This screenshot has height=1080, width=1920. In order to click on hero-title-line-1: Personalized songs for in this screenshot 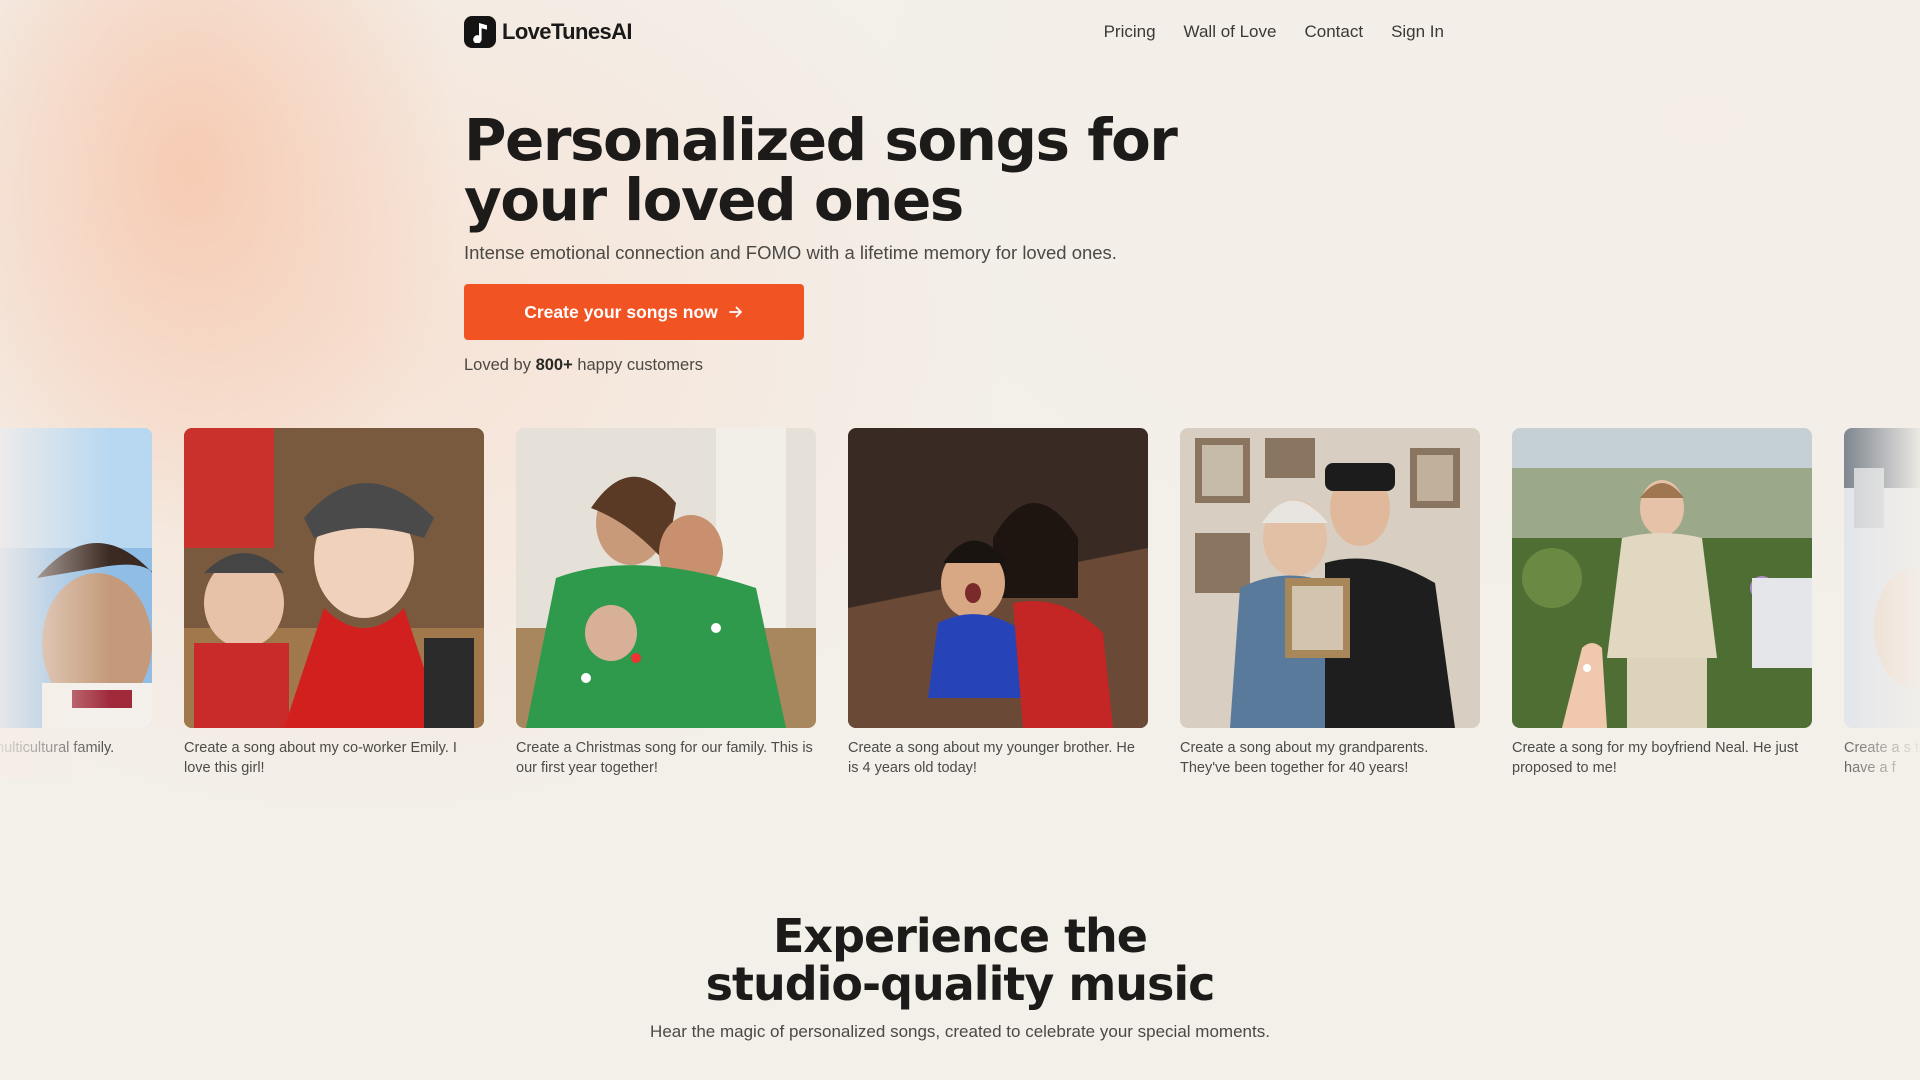, I will do `click(821, 140)`.